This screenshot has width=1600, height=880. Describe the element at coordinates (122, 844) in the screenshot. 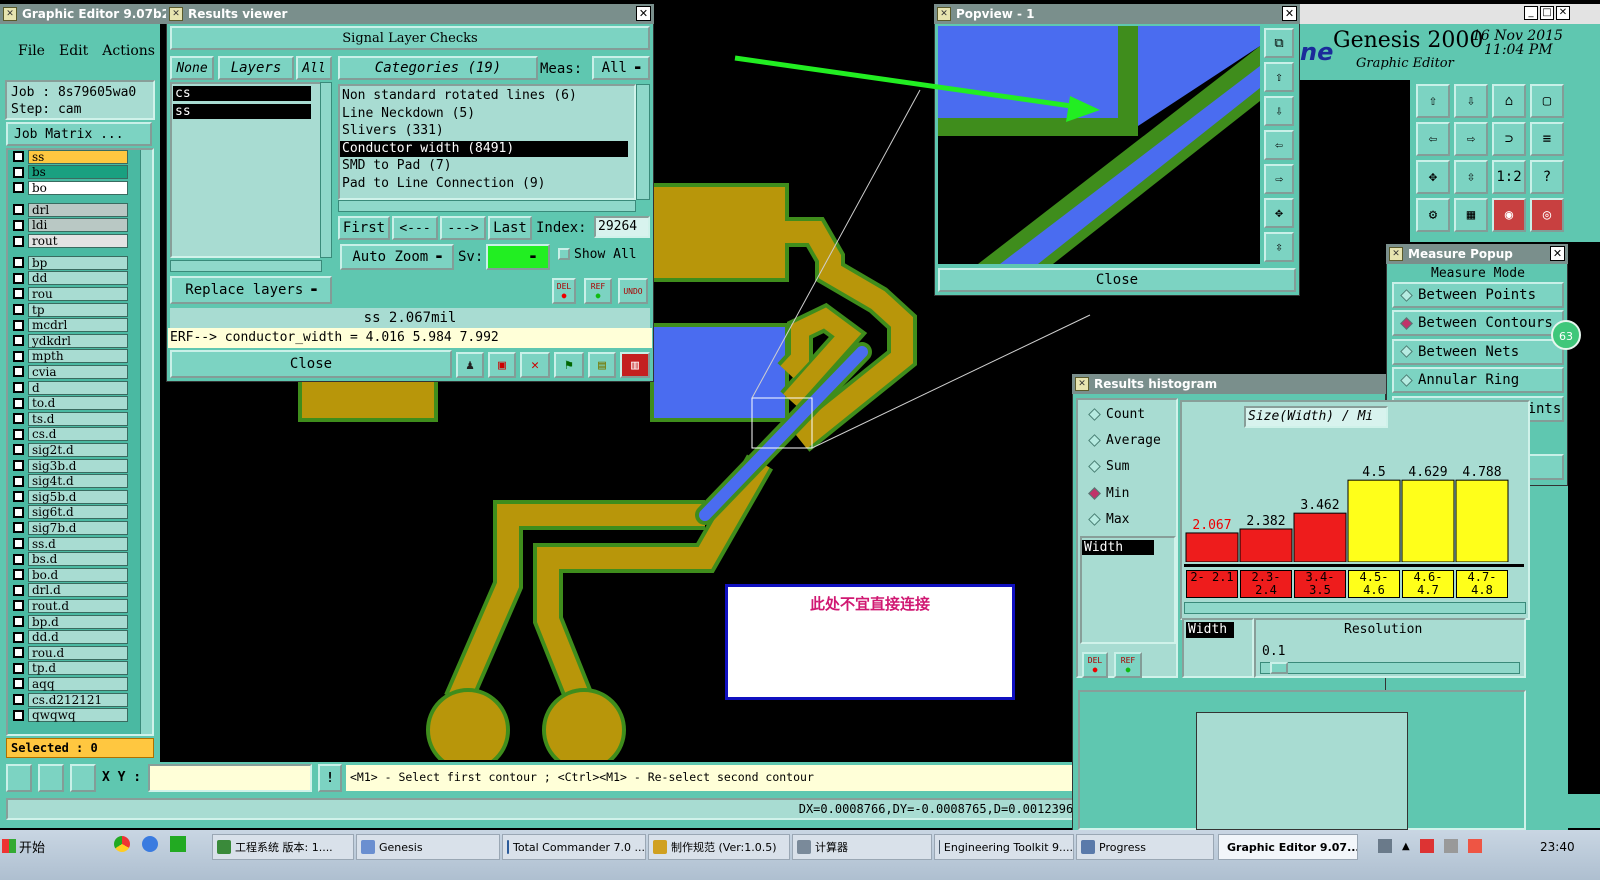

I see `chrome-icon` at that location.